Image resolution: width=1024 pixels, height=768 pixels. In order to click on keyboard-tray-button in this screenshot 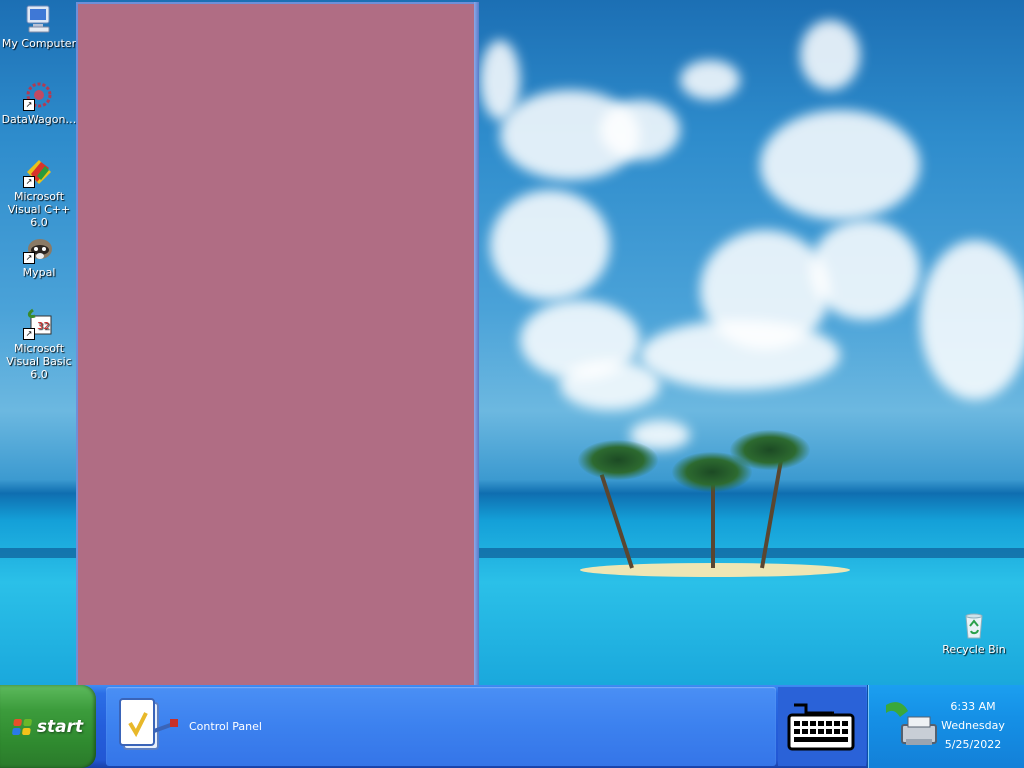, I will do `click(822, 726)`.